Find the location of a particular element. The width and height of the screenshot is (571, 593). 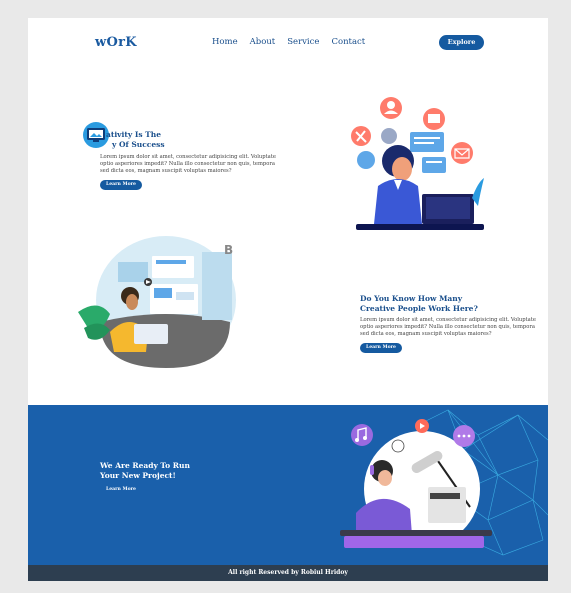

nav-link-home: Home is located at coordinates (225, 42).